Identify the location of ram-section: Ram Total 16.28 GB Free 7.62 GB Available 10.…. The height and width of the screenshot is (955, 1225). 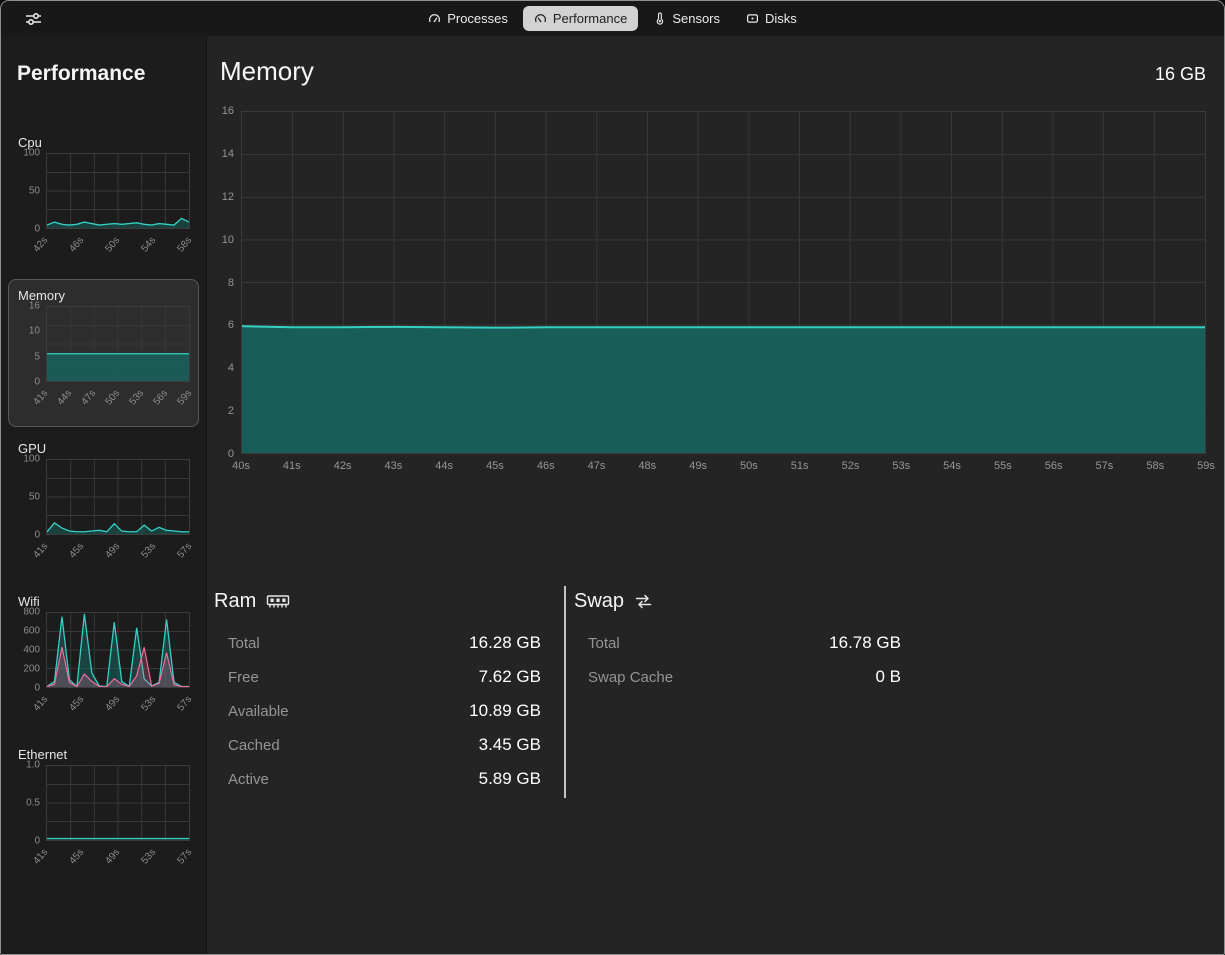
(389, 692).